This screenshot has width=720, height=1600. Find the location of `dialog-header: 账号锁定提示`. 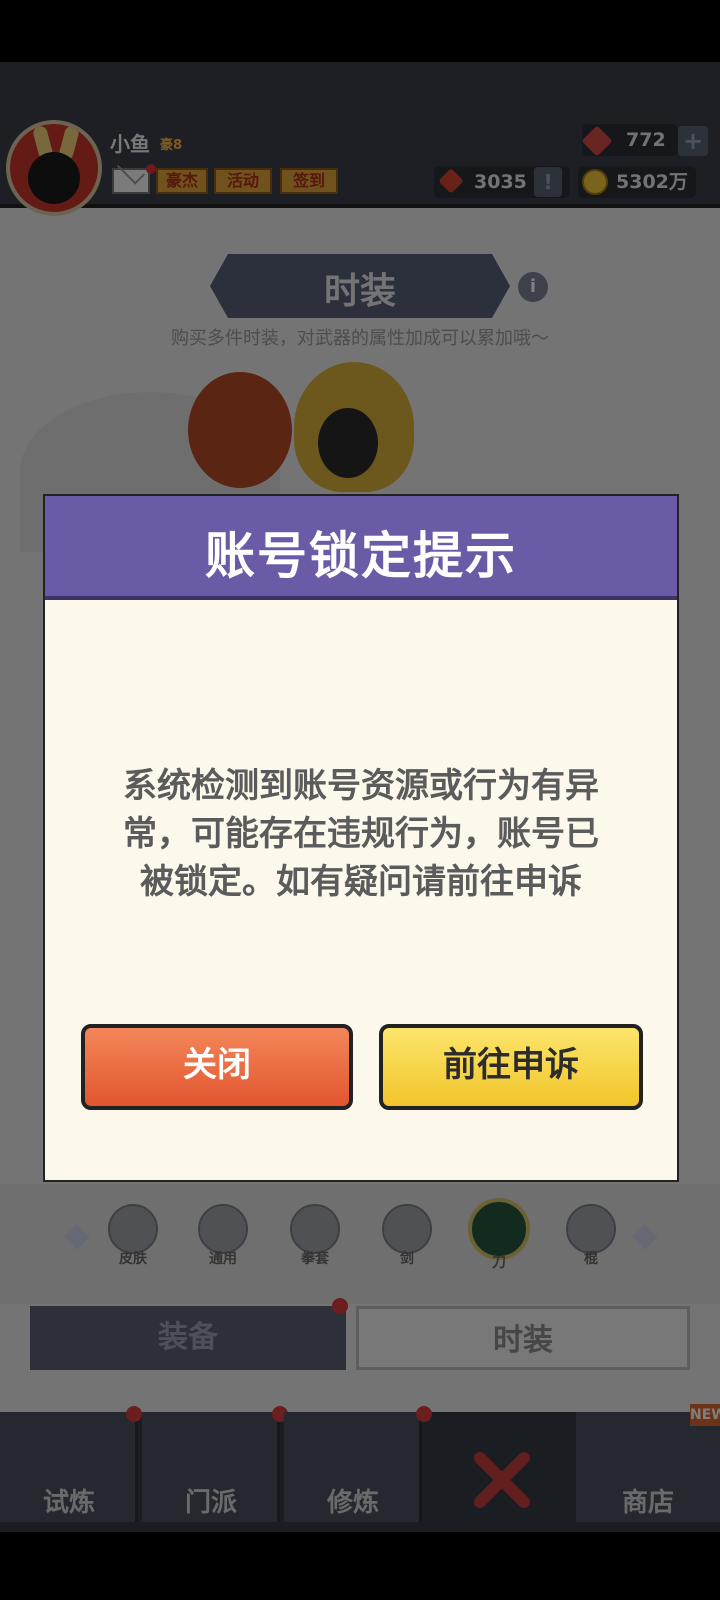

dialog-header: 账号锁定提示 is located at coordinates (361, 548).